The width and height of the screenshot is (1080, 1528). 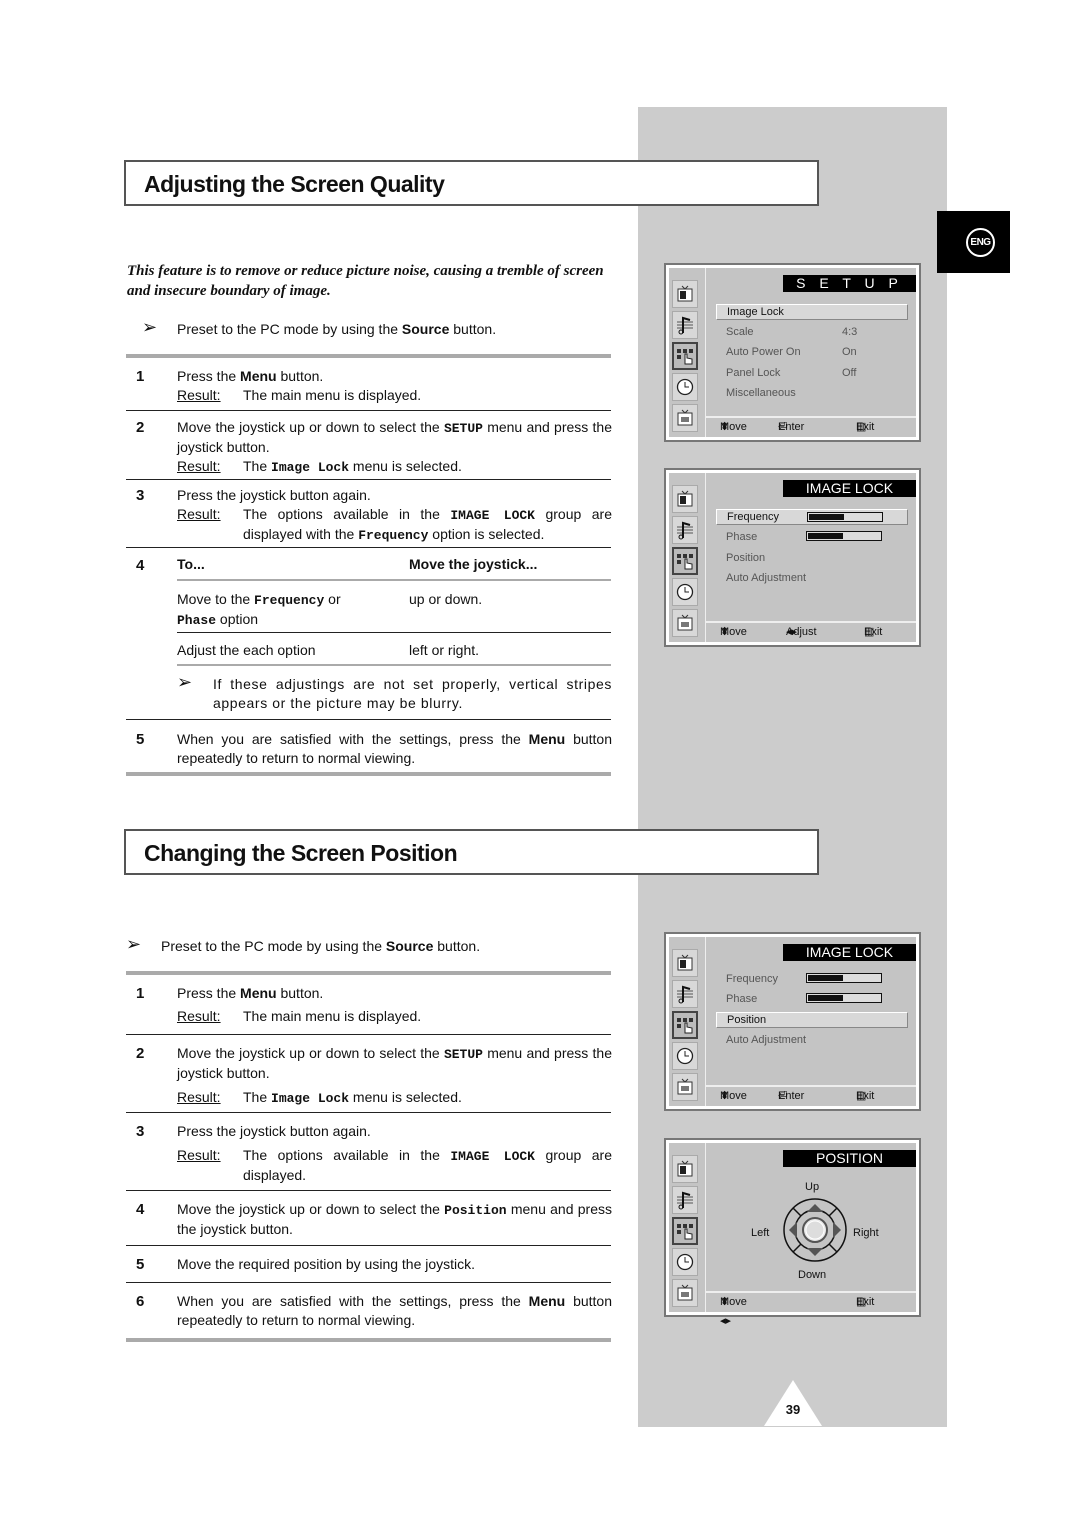 What do you see at coordinates (866, 1233) in the screenshot?
I see `joystick-right-label: Right` at bounding box center [866, 1233].